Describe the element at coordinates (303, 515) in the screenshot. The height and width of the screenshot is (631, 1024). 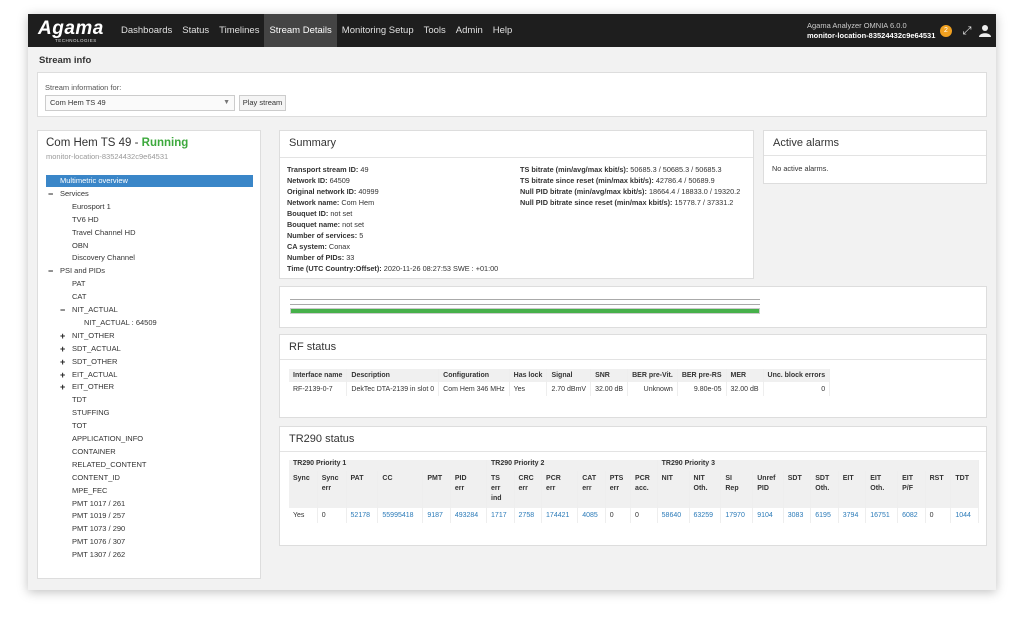
I see `tr290-cell: Yes` at that location.